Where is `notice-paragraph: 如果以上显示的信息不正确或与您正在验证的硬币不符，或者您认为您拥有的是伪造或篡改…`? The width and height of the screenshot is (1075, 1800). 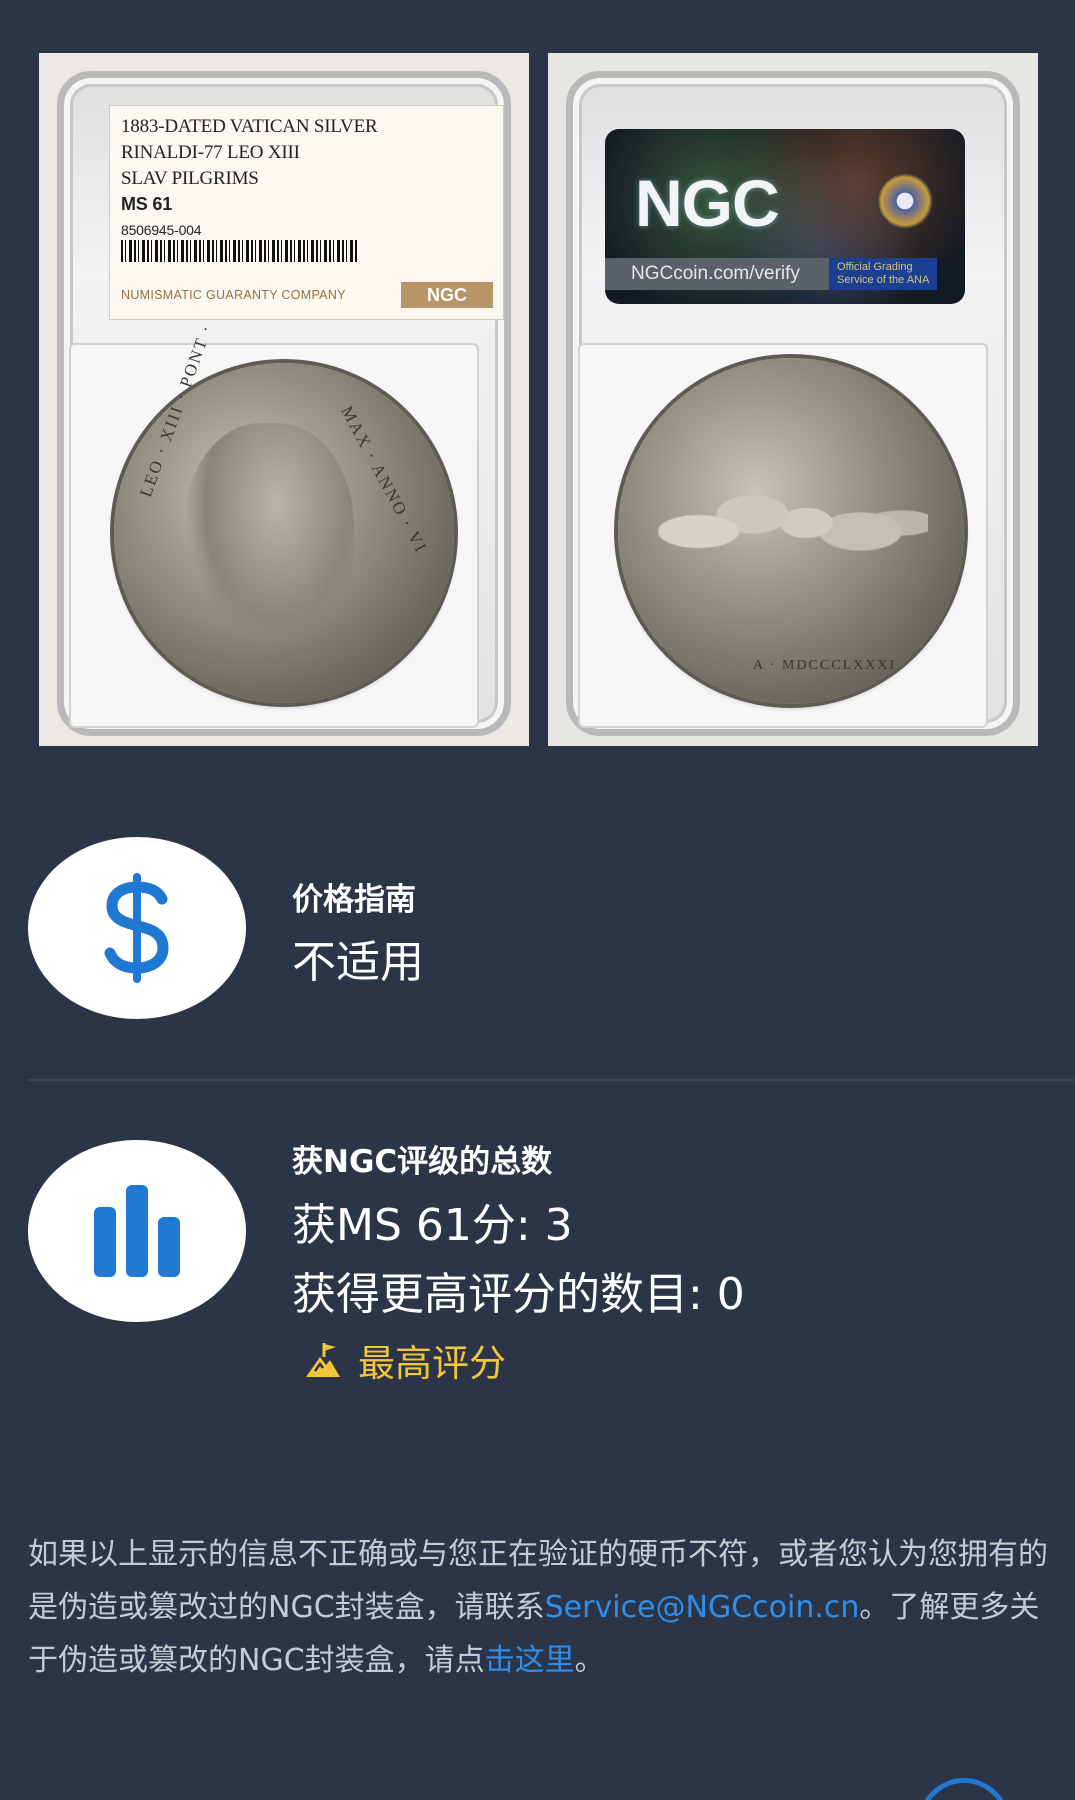
notice-paragraph: 如果以上显示的信息不正确或与您正在验证的硬币不符，或者您认为您拥有的是伪造或篡改… is located at coordinates (538, 1607).